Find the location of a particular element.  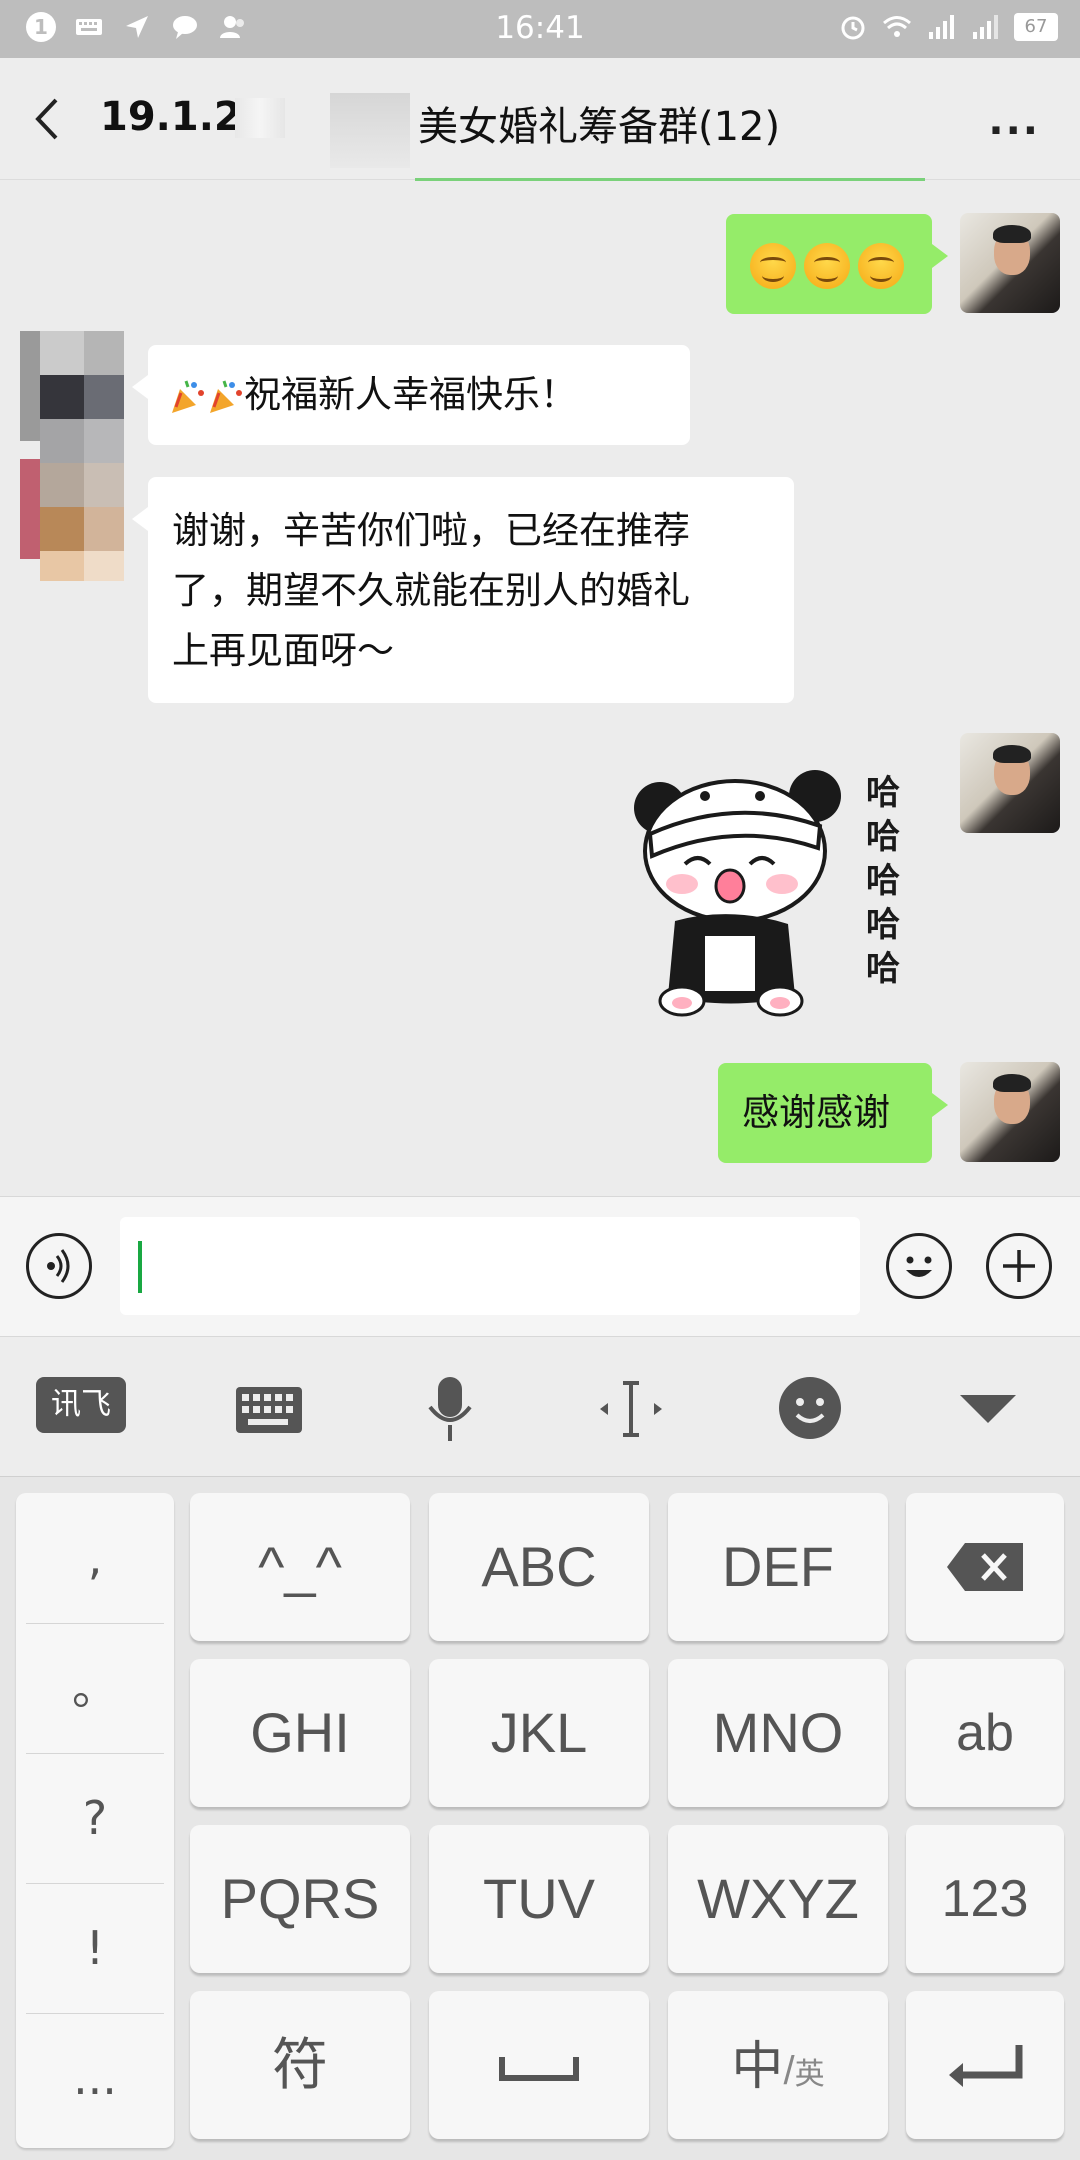

sticker-laugh-text: 哈 哈 哈 哈 哈 is located at coordinates (883, 881).